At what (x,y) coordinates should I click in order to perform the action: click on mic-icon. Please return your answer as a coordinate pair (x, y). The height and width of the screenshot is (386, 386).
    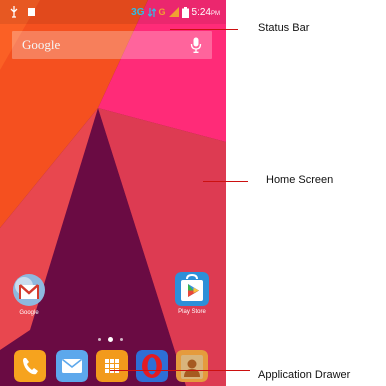
    Looking at the image, I should click on (196, 45).